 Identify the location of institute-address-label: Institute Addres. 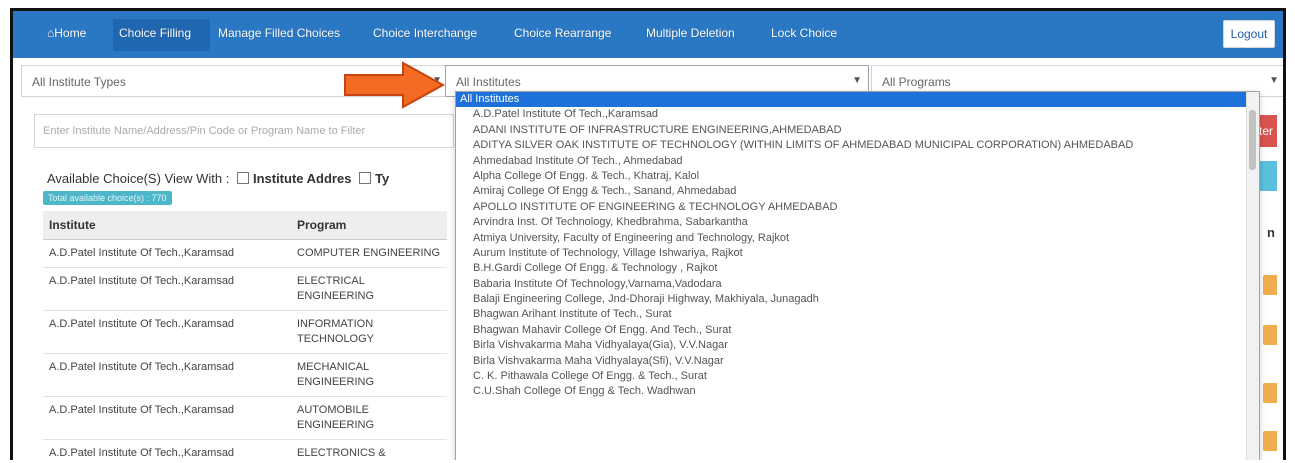
(302, 178).